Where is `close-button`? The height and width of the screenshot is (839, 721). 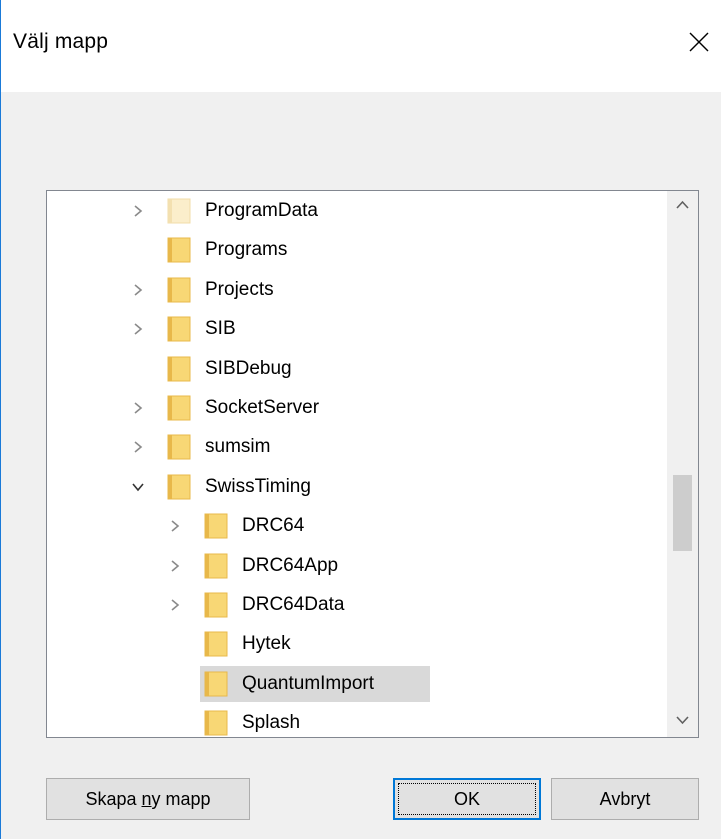
close-button is located at coordinates (699, 42).